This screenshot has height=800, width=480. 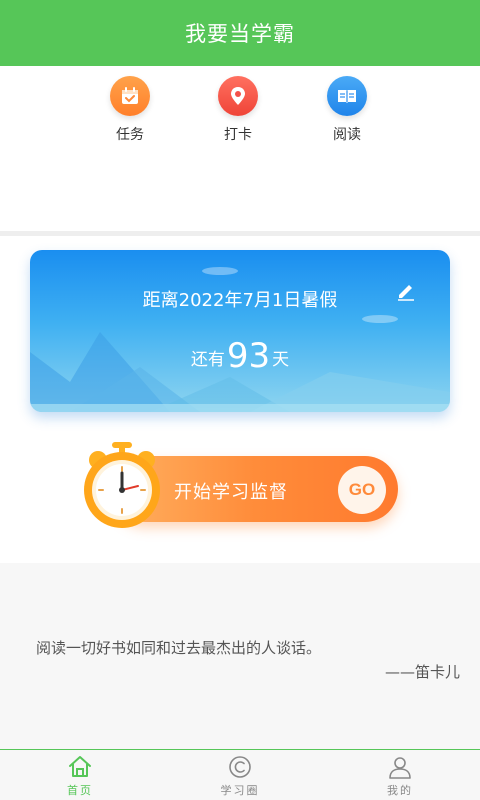 I want to click on app-header: 我要当学霸, so click(x=240, y=33).